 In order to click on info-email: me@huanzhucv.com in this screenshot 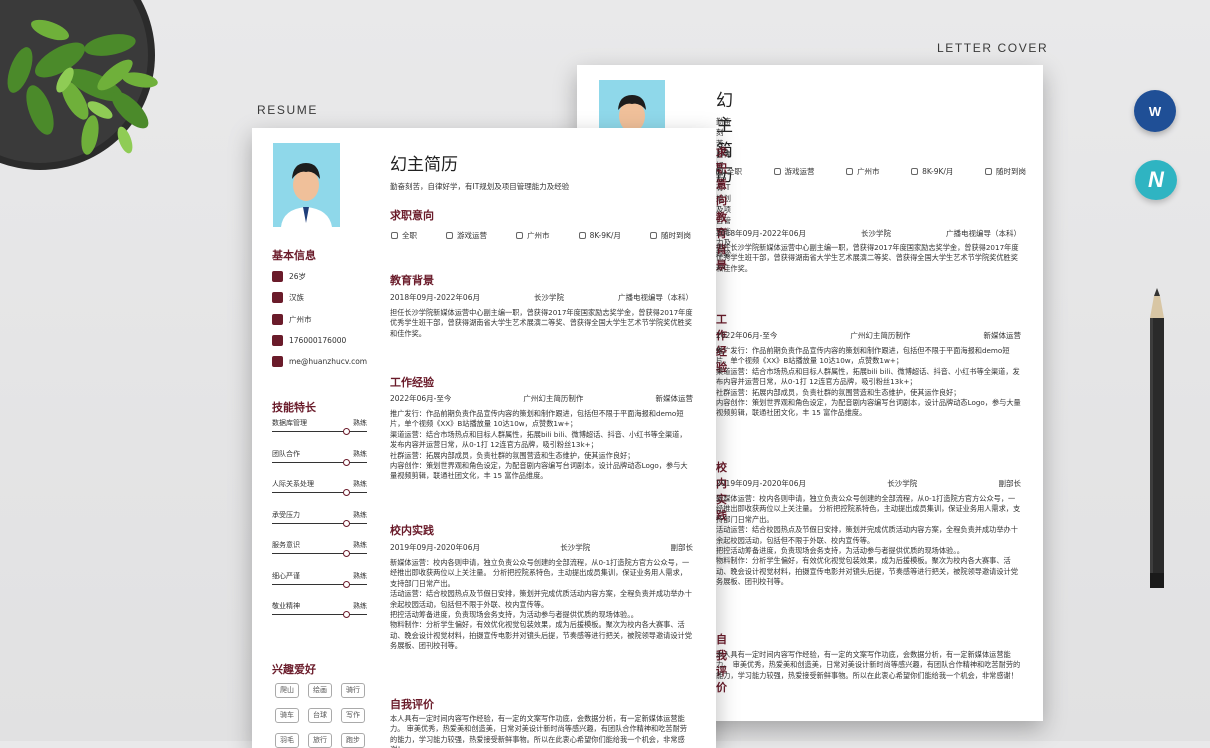, I will do `click(319, 361)`.